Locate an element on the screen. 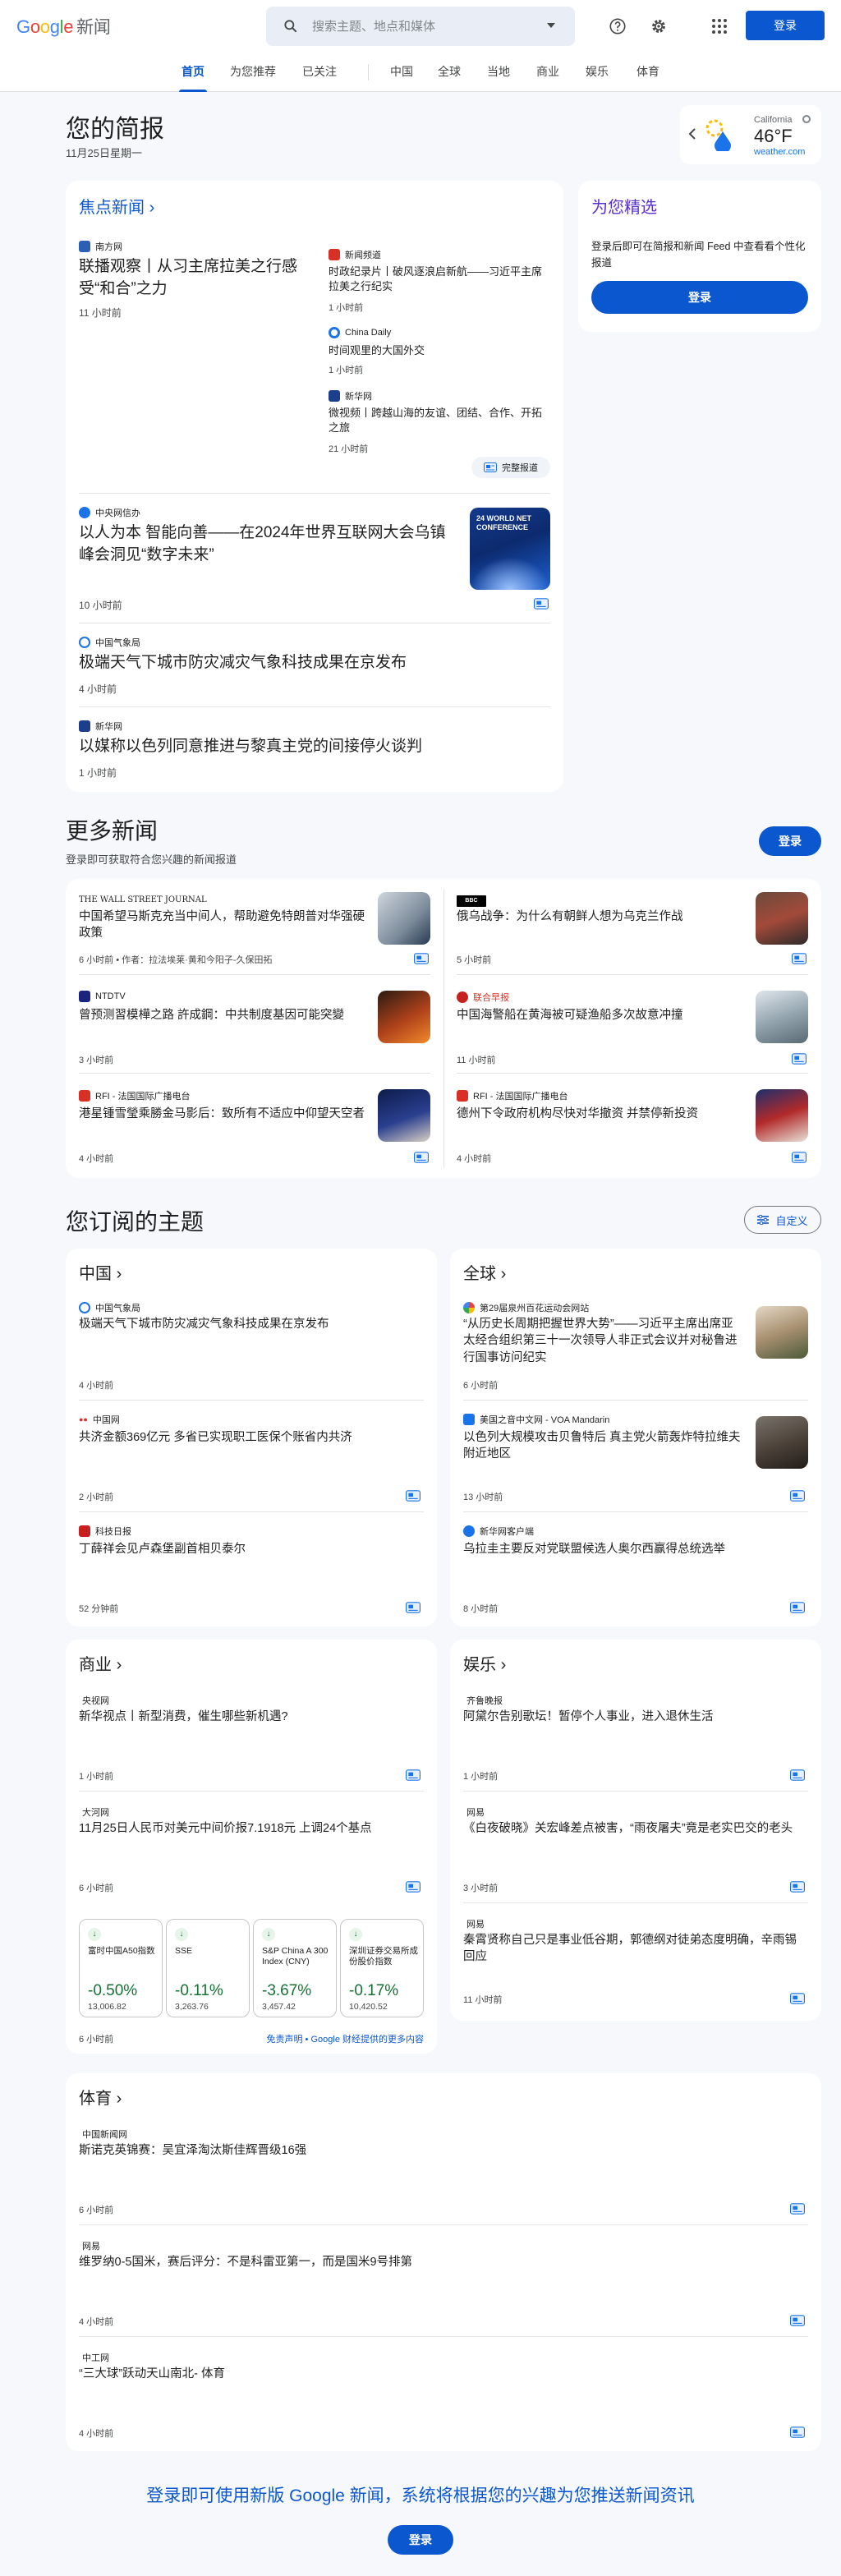  source-label: RFI - 法国国际广播电台 is located at coordinates (135, 1095).